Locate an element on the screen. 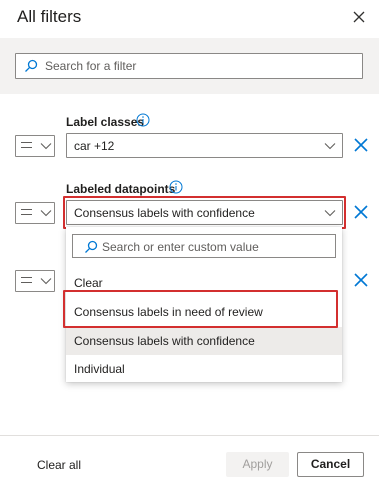 This screenshot has width=379, height=488. menu-item-consensus-confidence: Consensus labels with confidence is located at coordinates (204, 341).